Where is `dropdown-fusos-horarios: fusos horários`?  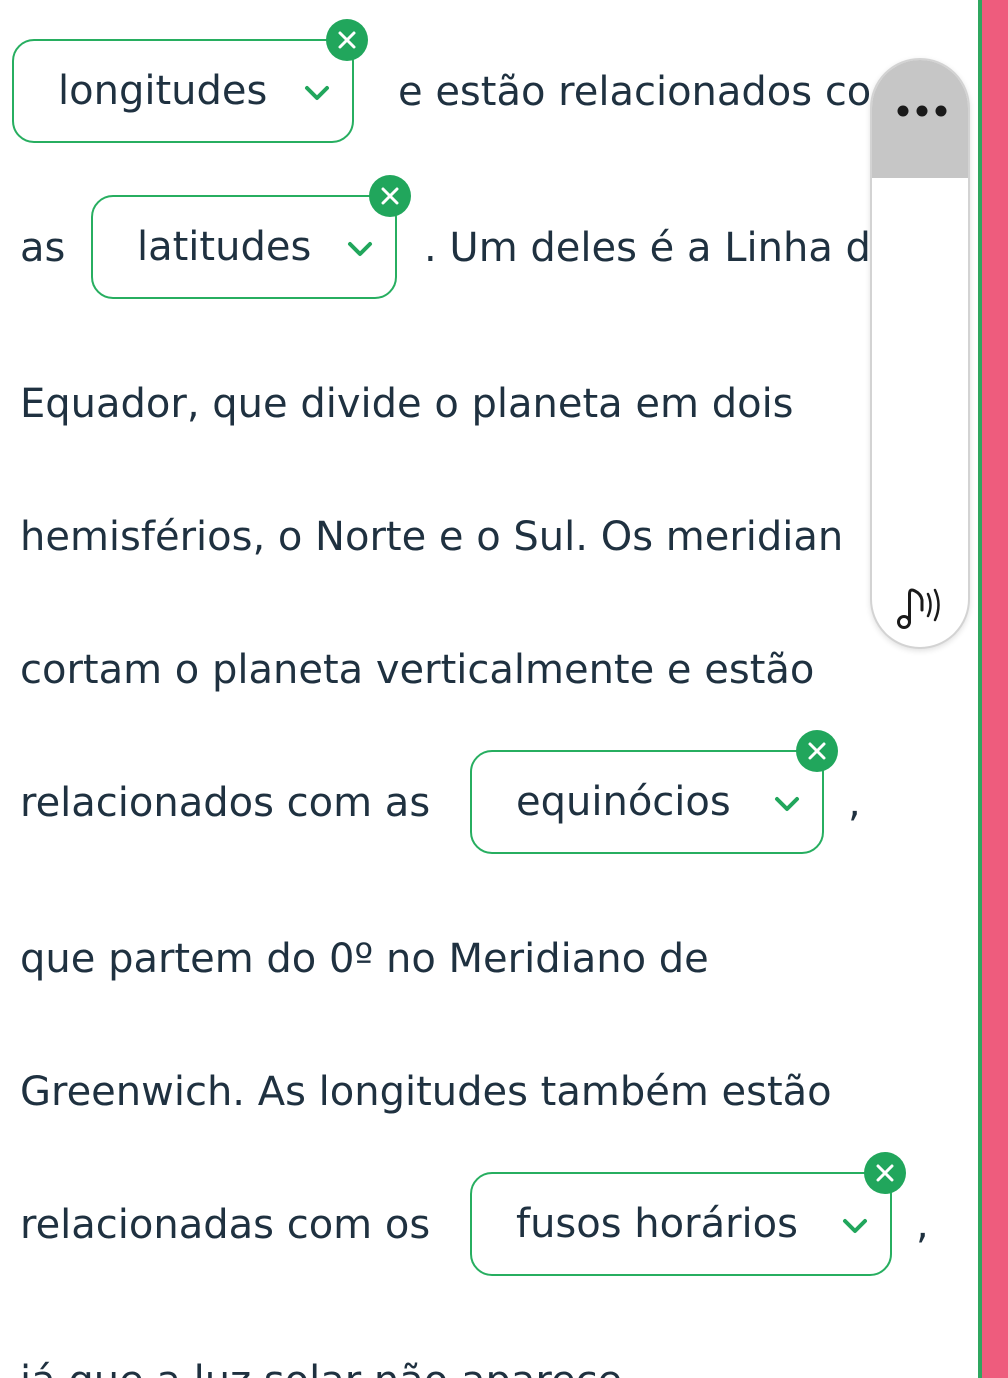
dropdown-fusos-horarios: fusos horários is located at coordinates (688, 1214).